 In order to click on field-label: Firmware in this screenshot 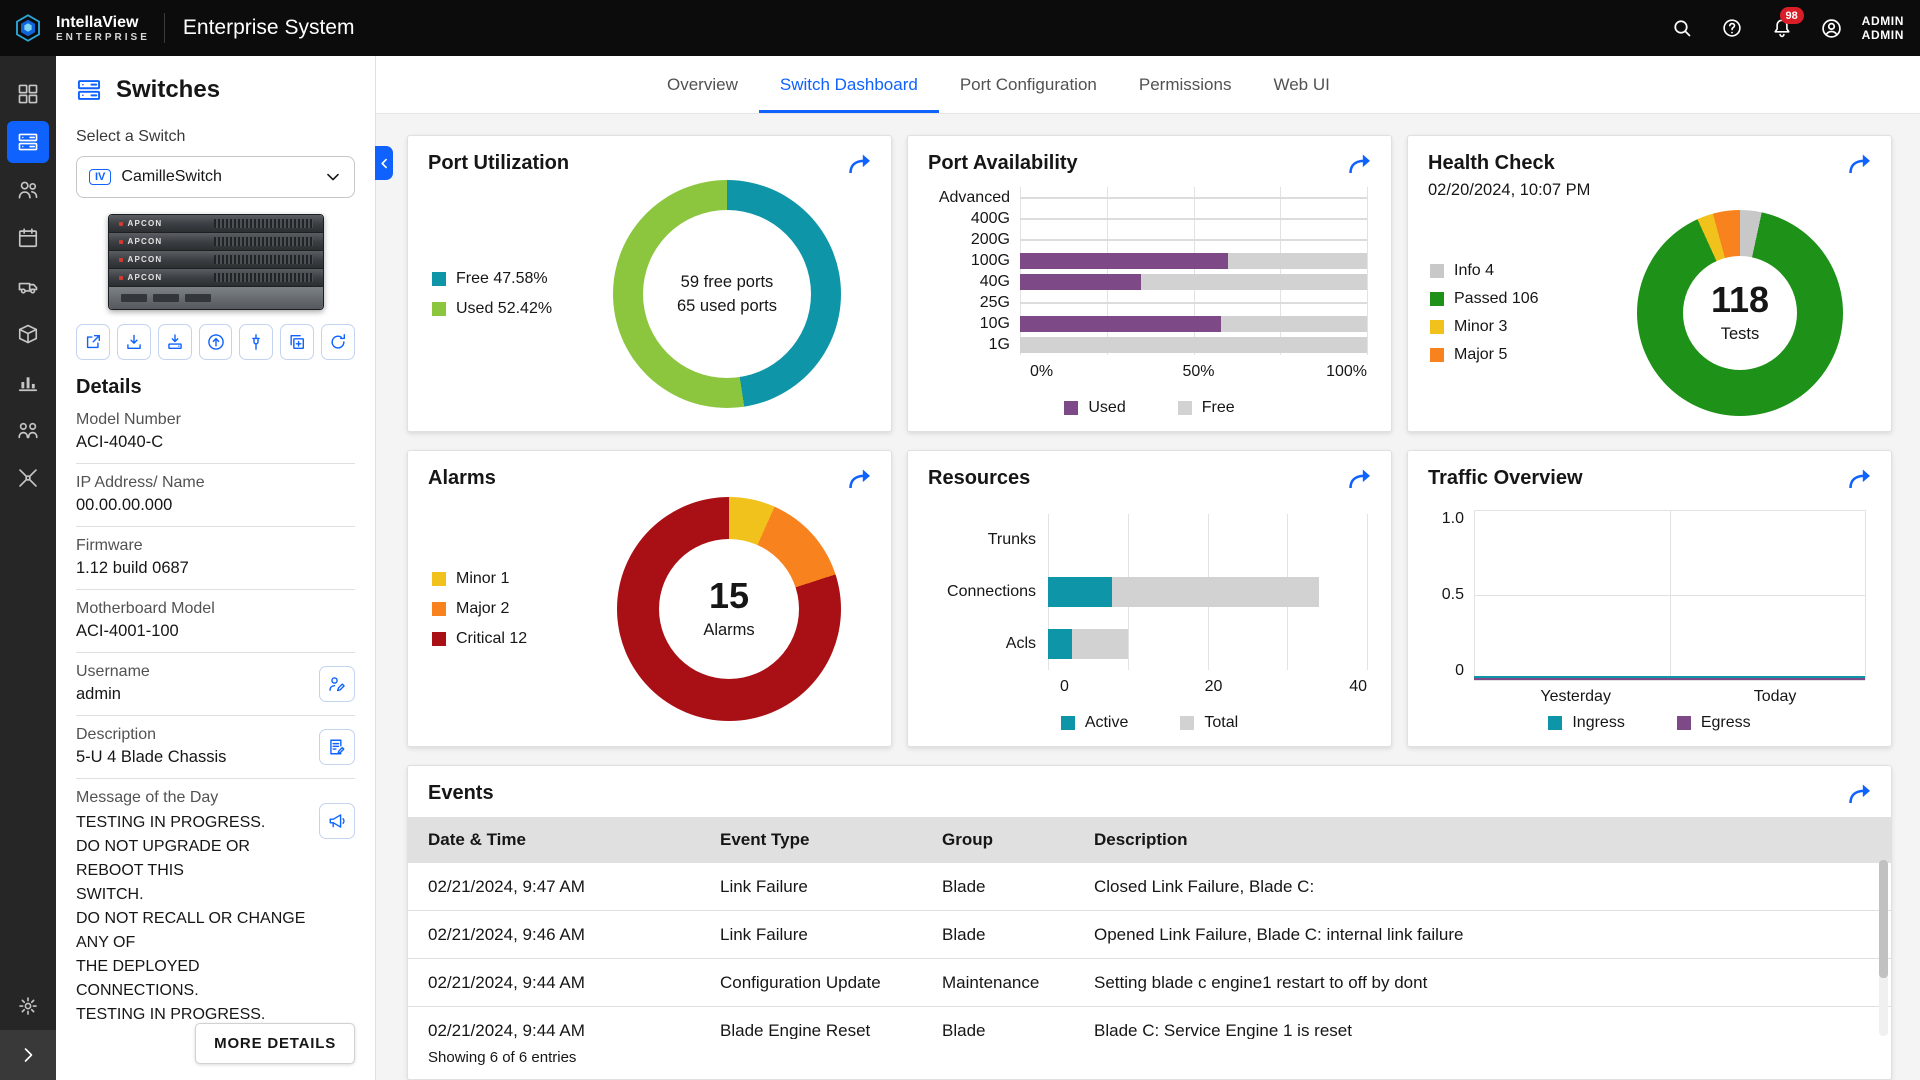, I will do `click(109, 545)`.